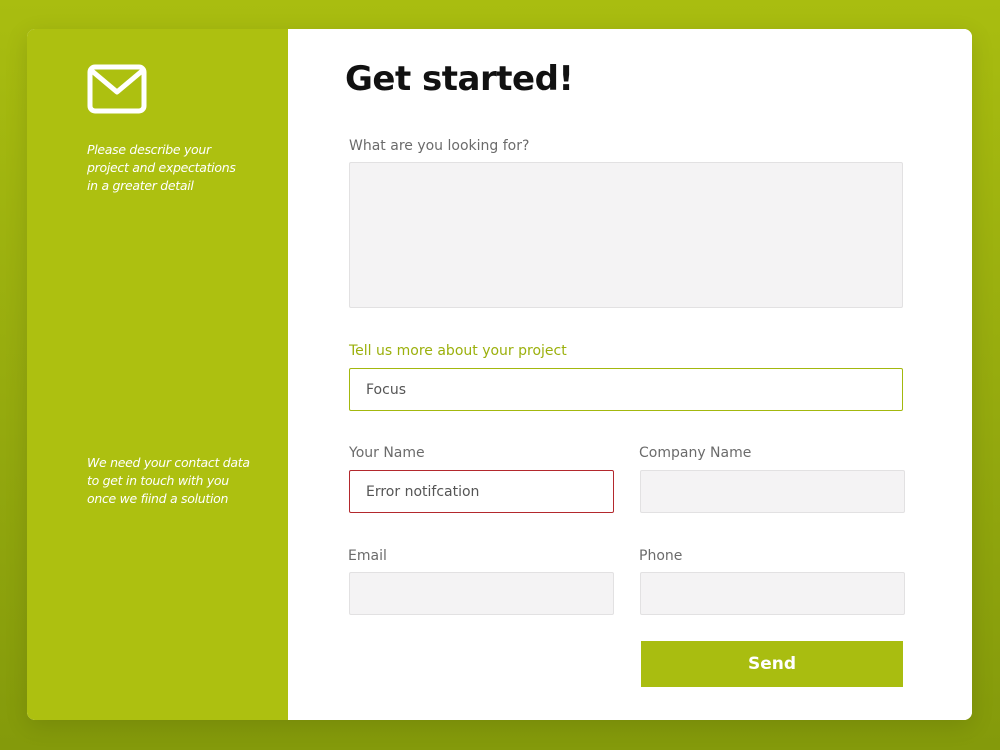  What do you see at coordinates (387, 453) in the screenshot?
I see `your-name-label: Your Name` at bounding box center [387, 453].